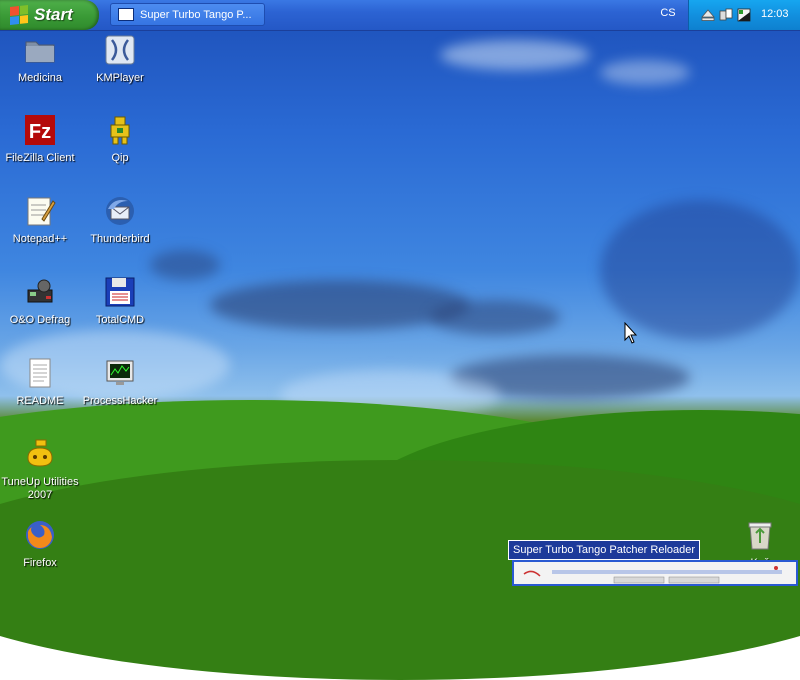 This screenshot has height=680, width=800. Describe the element at coordinates (40, 563) in the screenshot. I see `desktop-icon-label: Firefox` at that location.